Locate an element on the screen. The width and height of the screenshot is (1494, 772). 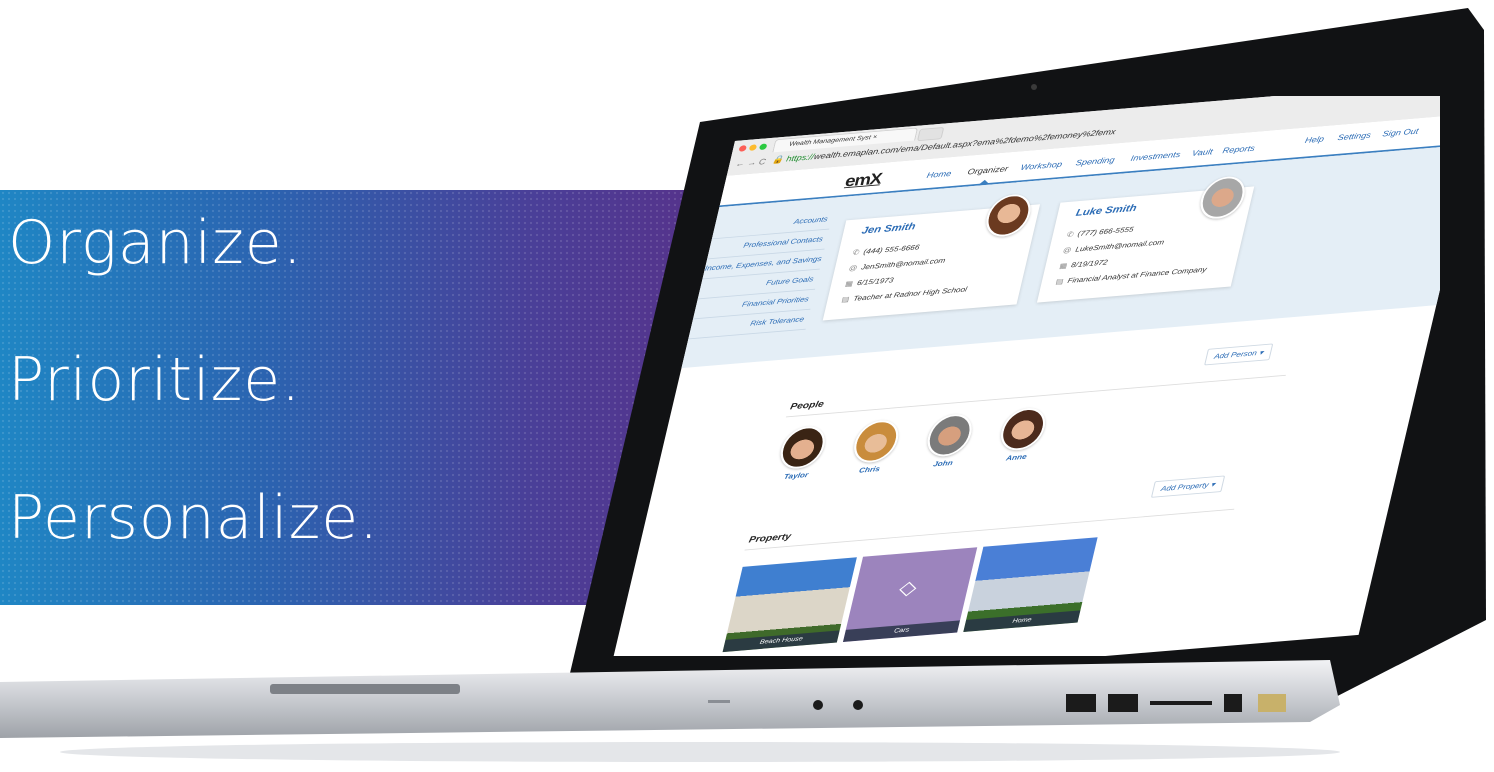
property-tile-cars: ◇ Cars is located at coordinates (910, 595).